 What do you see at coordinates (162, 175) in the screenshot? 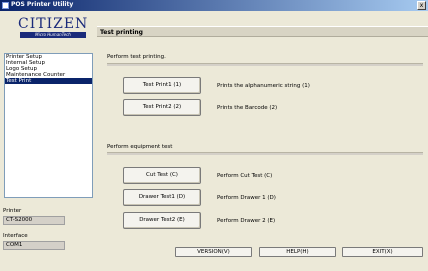
I see `cut-test-button: Cut Test (C)` at bounding box center [162, 175].